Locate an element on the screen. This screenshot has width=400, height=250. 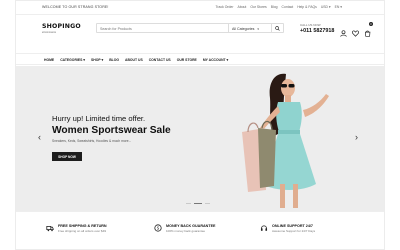
heart-icon is located at coordinates (355, 33).